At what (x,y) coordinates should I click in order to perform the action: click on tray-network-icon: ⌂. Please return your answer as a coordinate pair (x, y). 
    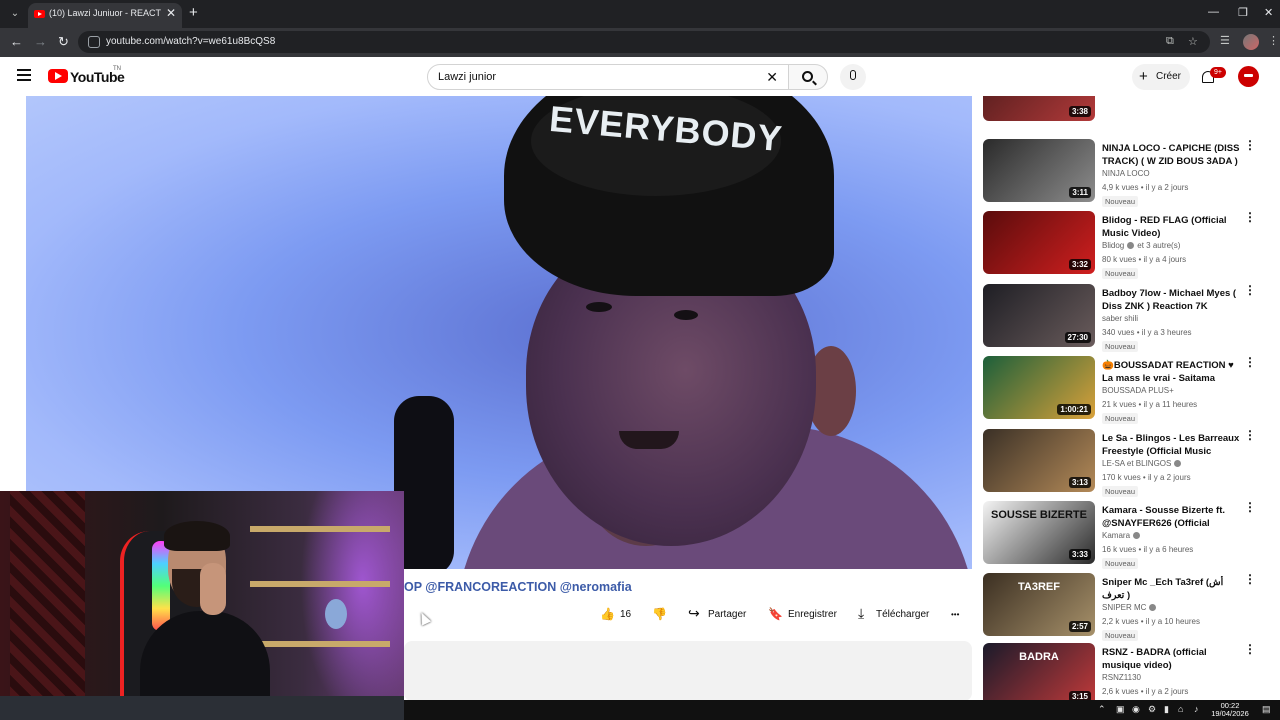
    Looking at the image, I should click on (1180, 709).